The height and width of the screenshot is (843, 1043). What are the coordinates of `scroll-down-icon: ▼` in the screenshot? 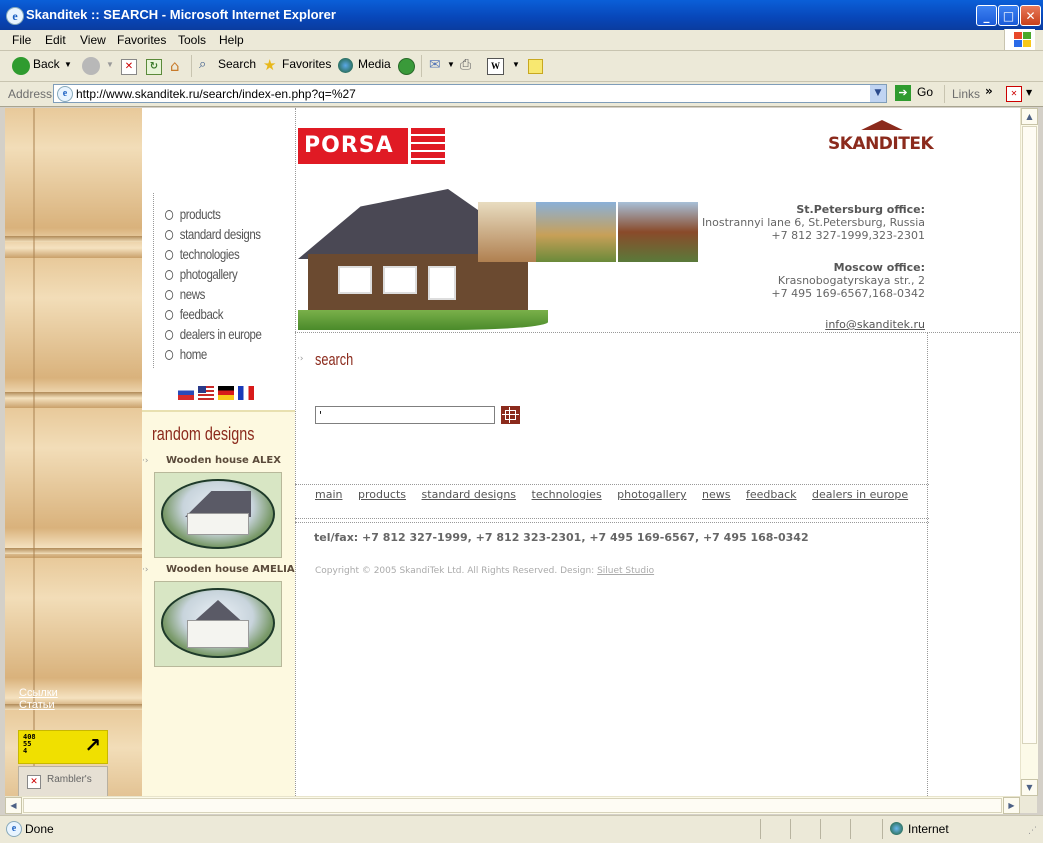 It's located at (1029, 787).